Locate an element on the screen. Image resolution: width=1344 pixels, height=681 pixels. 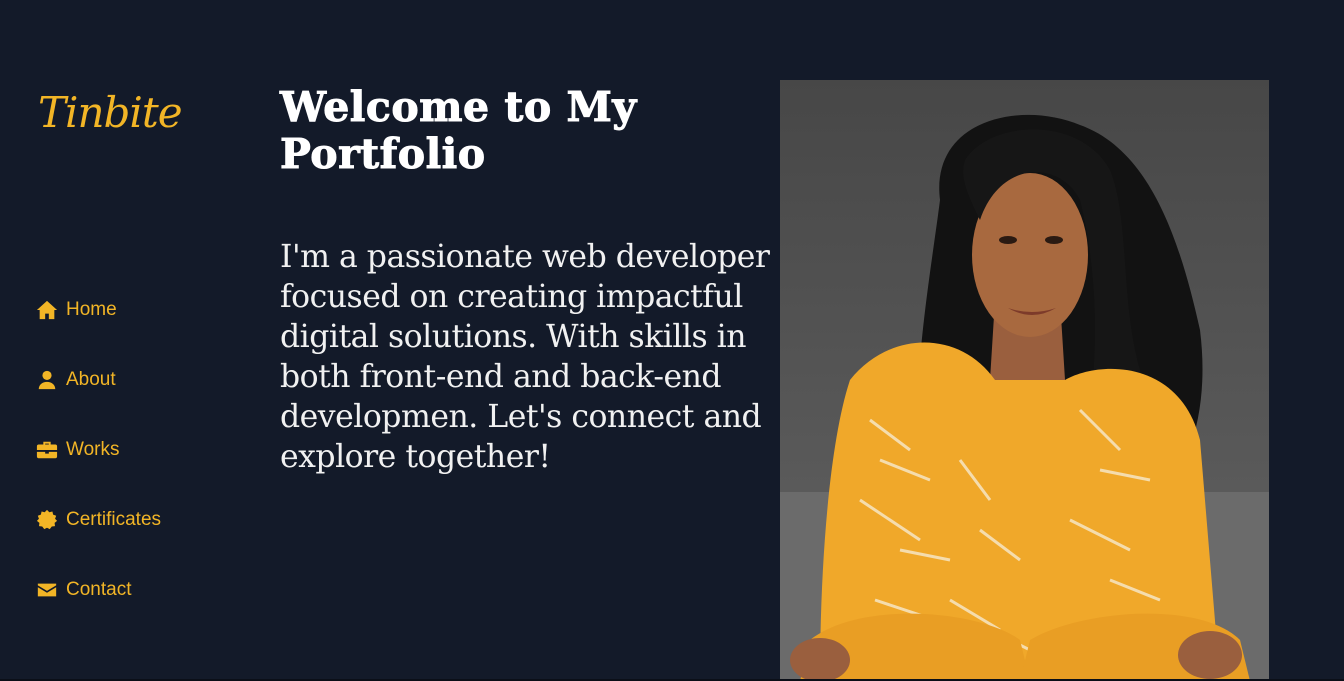
nav-item-label: Contact is located at coordinates (99, 589).